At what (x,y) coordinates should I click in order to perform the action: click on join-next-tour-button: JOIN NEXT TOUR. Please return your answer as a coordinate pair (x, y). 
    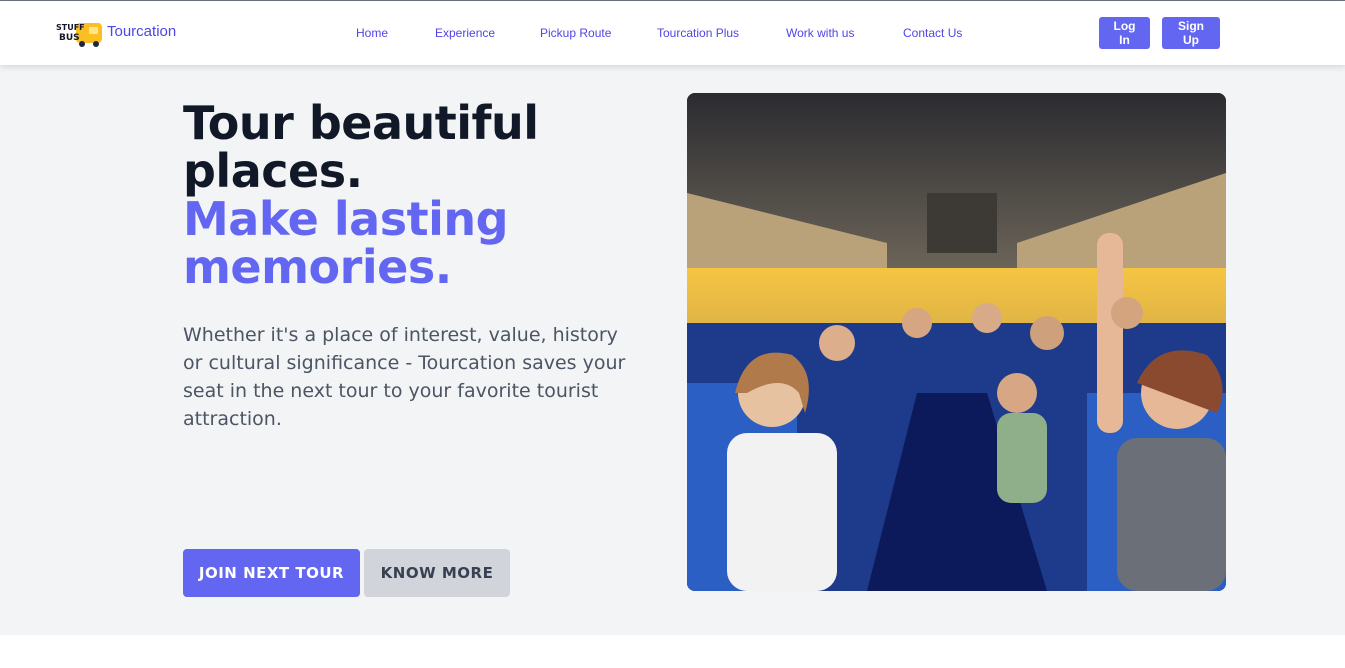
    Looking at the image, I should click on (271, 573).